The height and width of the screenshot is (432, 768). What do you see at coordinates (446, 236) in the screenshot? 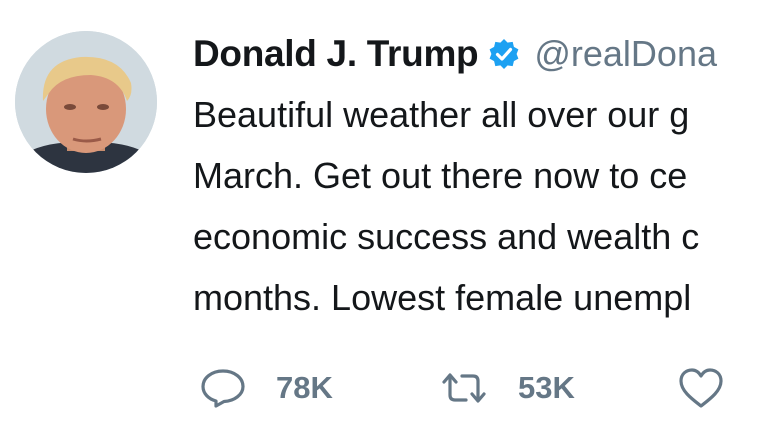
I see `tweet-text-line: economic success and wealth c` at bounding box center [446, 236].